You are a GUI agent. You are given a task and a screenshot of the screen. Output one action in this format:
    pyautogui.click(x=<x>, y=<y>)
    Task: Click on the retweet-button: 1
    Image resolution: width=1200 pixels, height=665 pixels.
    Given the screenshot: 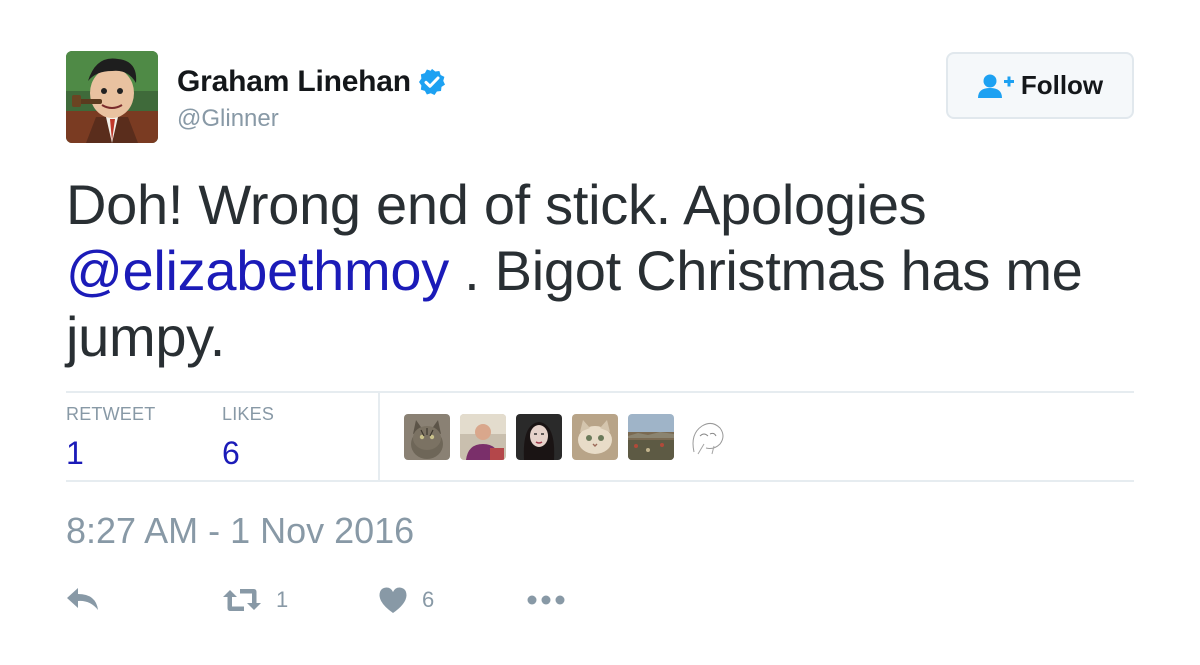 What is the action you would take?
    pyautogui.click(x=255, y=600)
    